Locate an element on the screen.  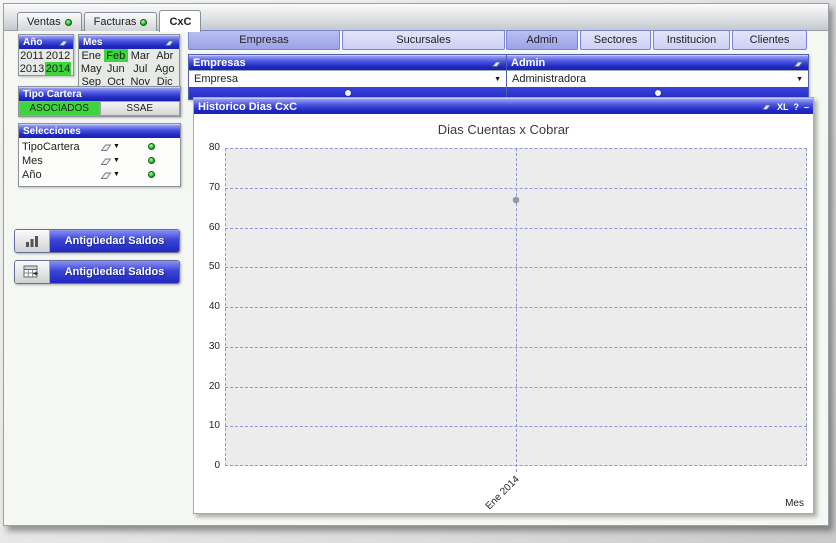
export-excel-button: XL is located at coordinates (783, 107).